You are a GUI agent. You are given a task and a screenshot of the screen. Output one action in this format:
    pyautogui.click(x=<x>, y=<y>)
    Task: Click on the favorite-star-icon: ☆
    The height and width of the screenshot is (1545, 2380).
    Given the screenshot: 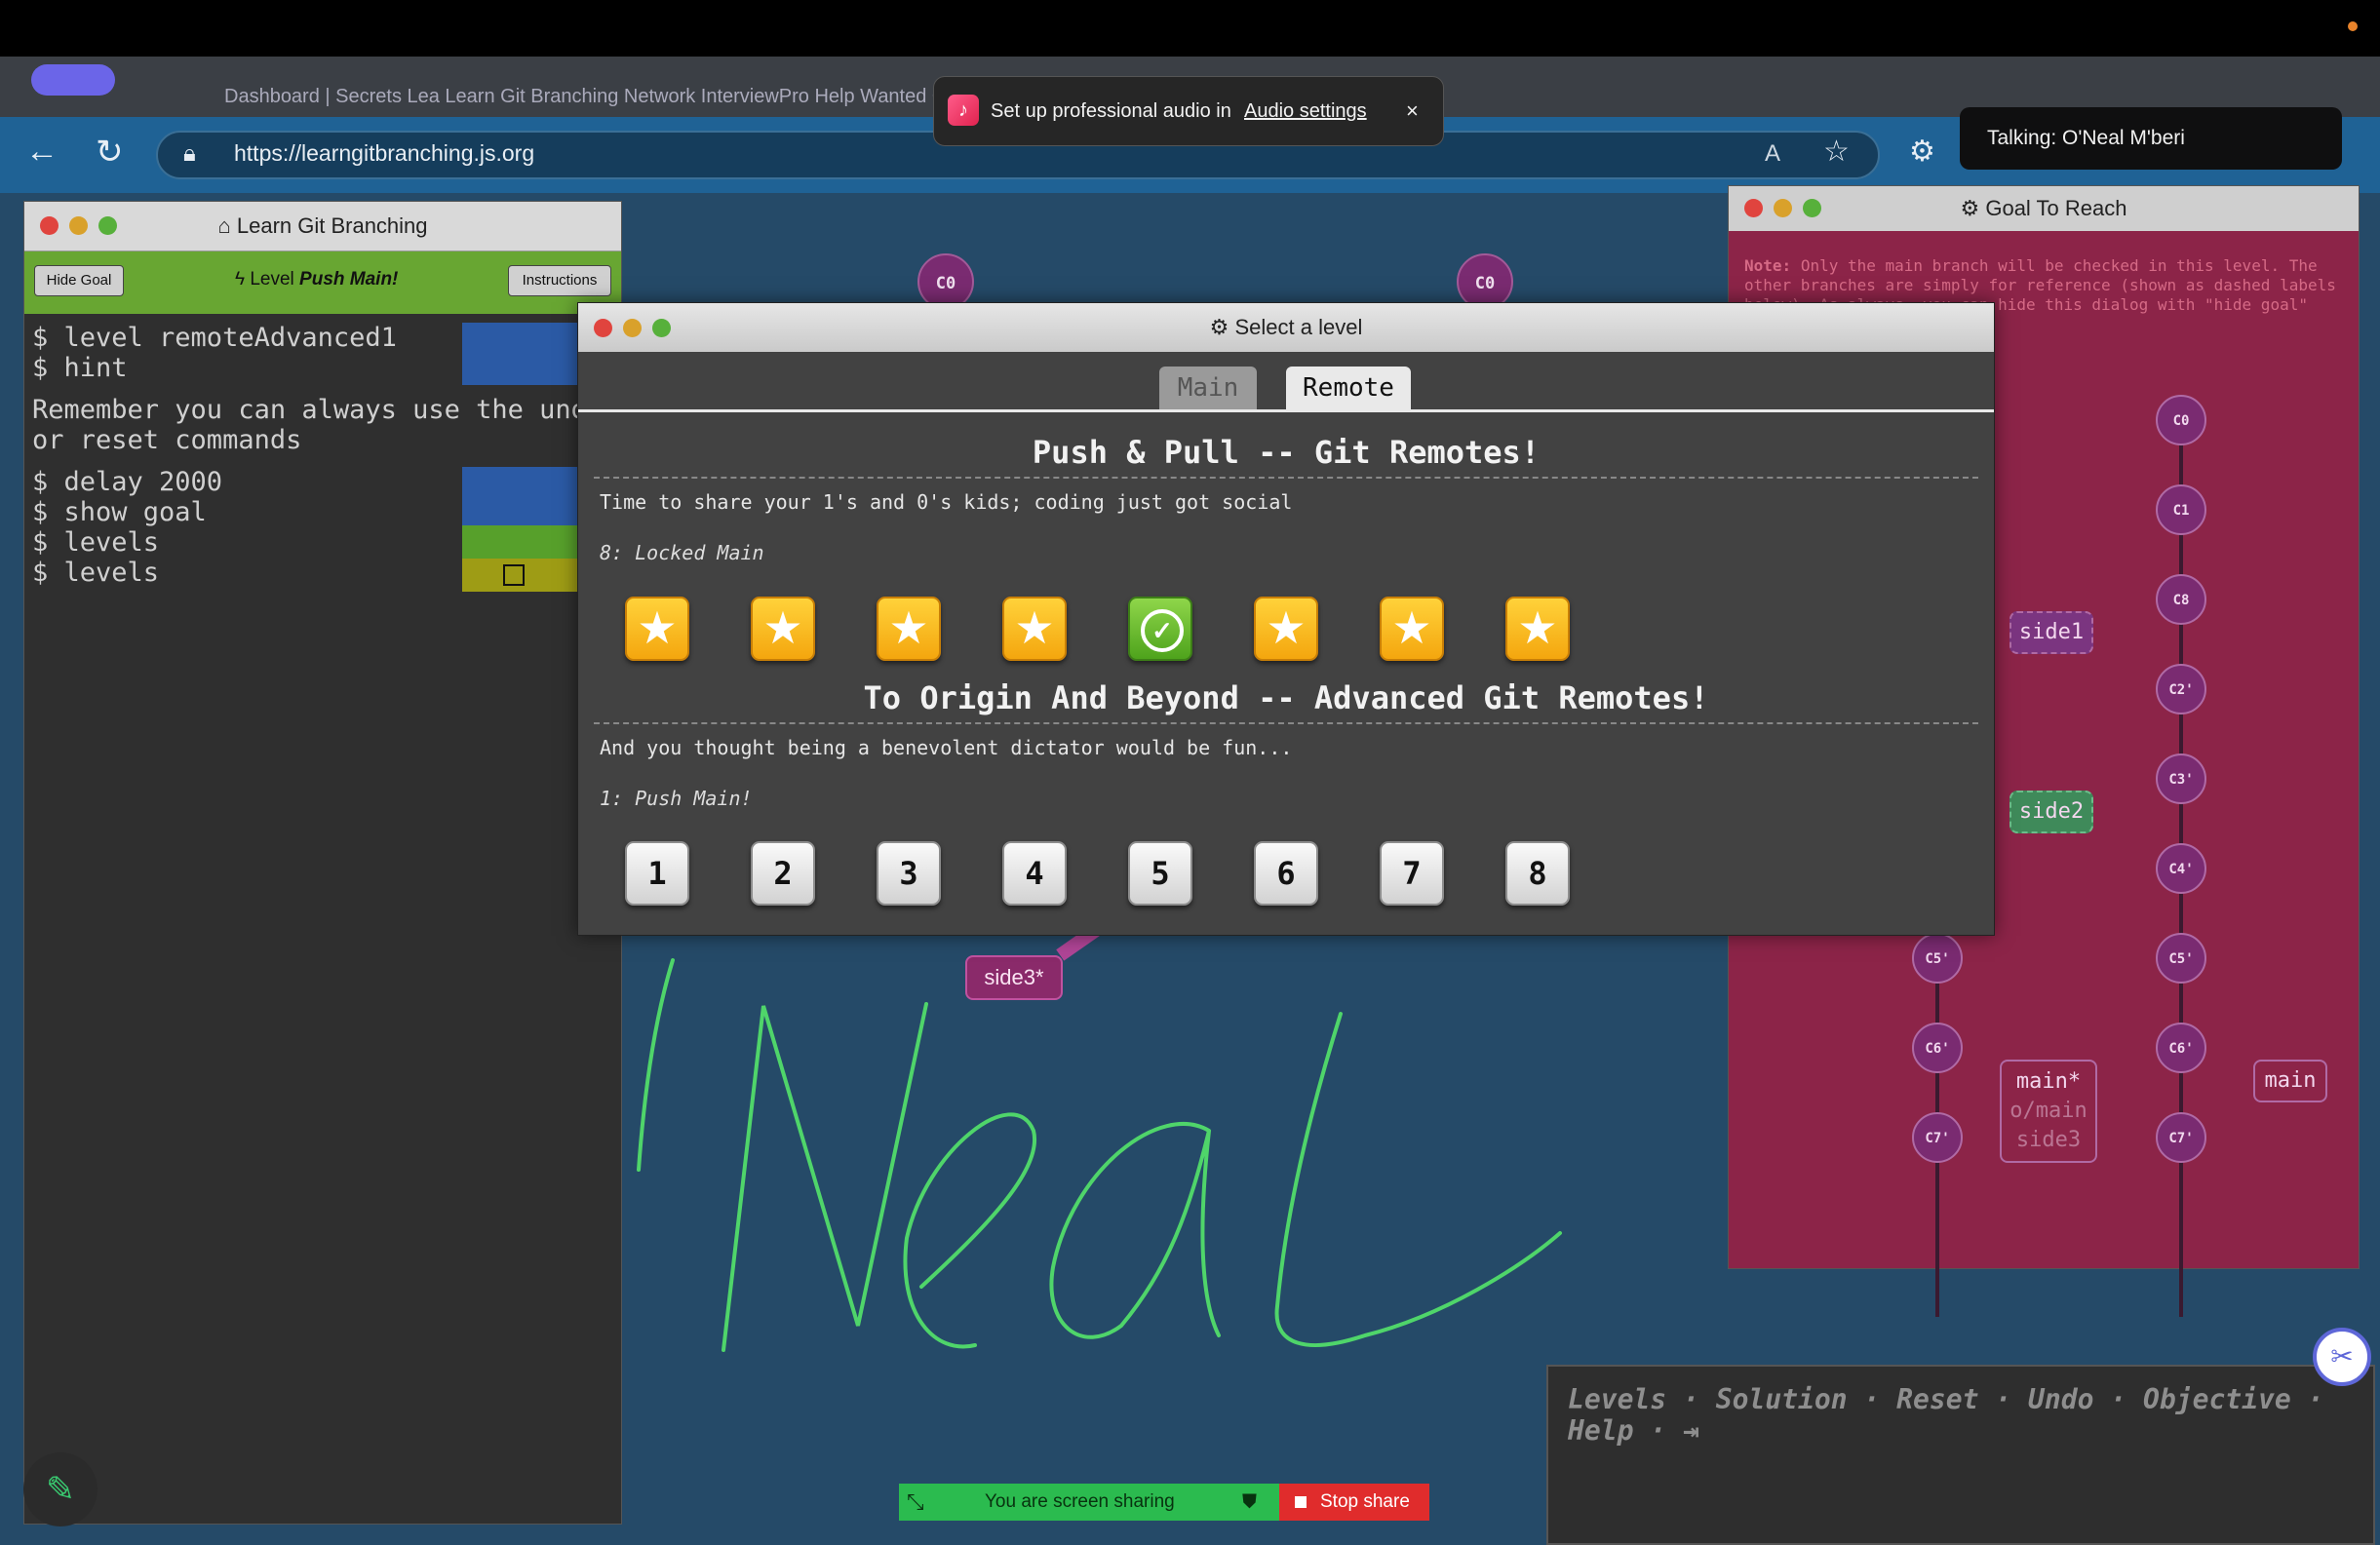 What is the action you would take?
    pyautogui.click(x=1836, y=152)
    